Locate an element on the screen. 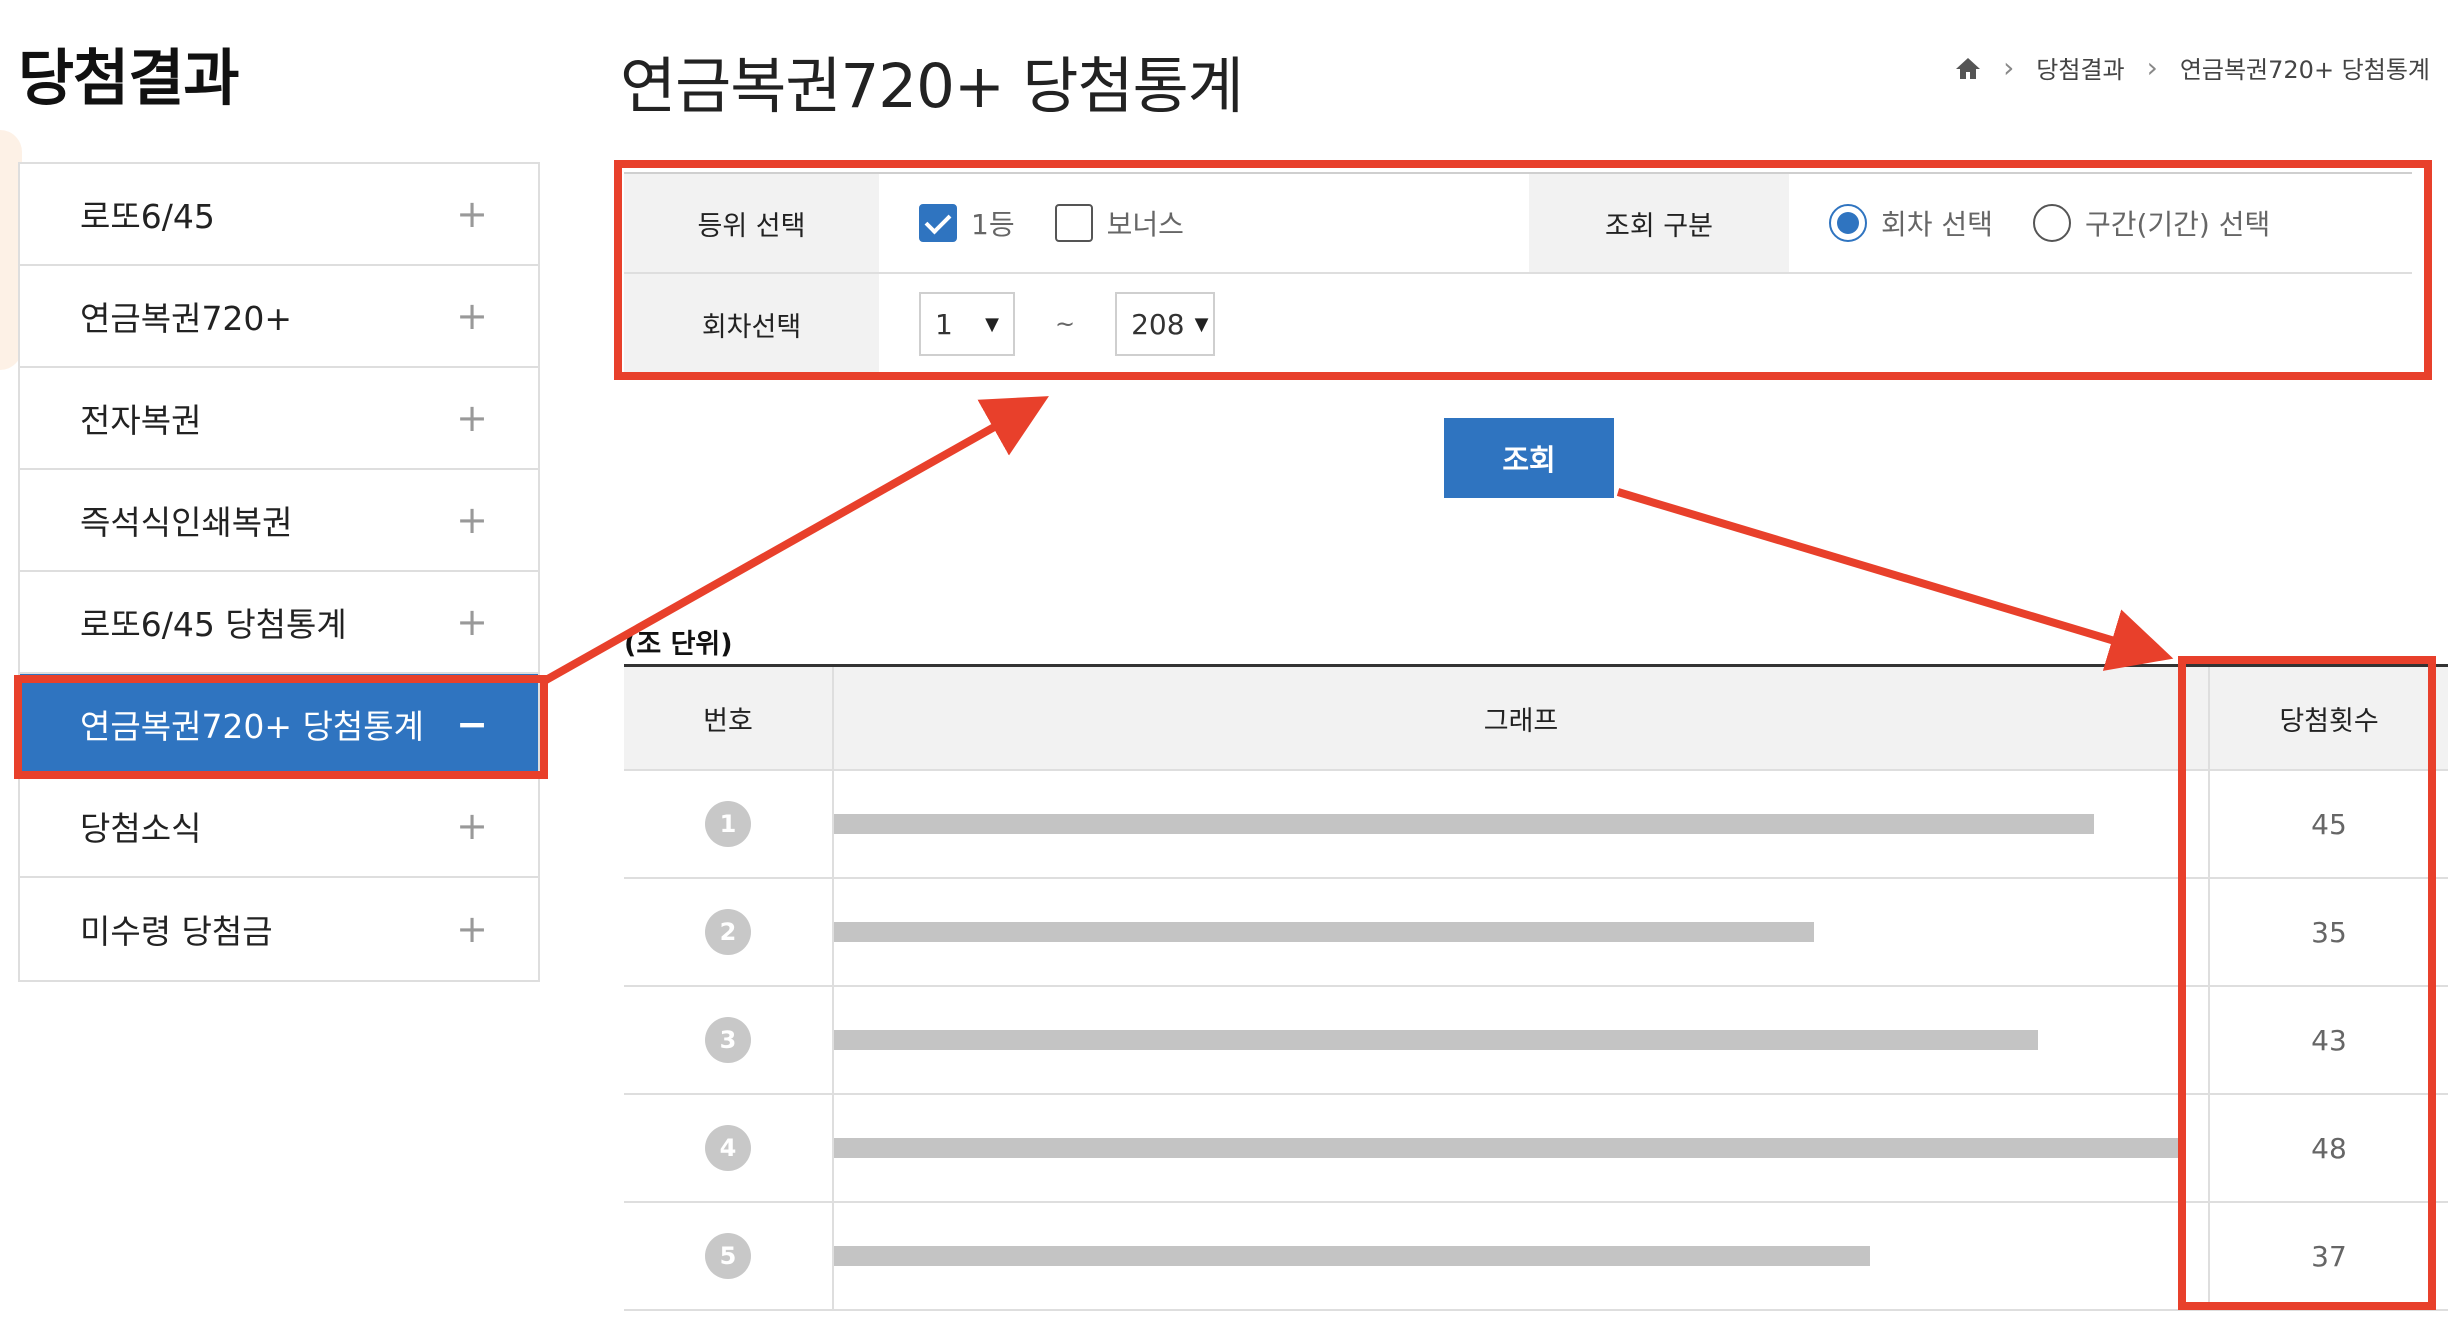 The image size is (2454, 1324). table-header-row: 번호 그래프 당첨횟수 is located at coordinates (1536, 719).